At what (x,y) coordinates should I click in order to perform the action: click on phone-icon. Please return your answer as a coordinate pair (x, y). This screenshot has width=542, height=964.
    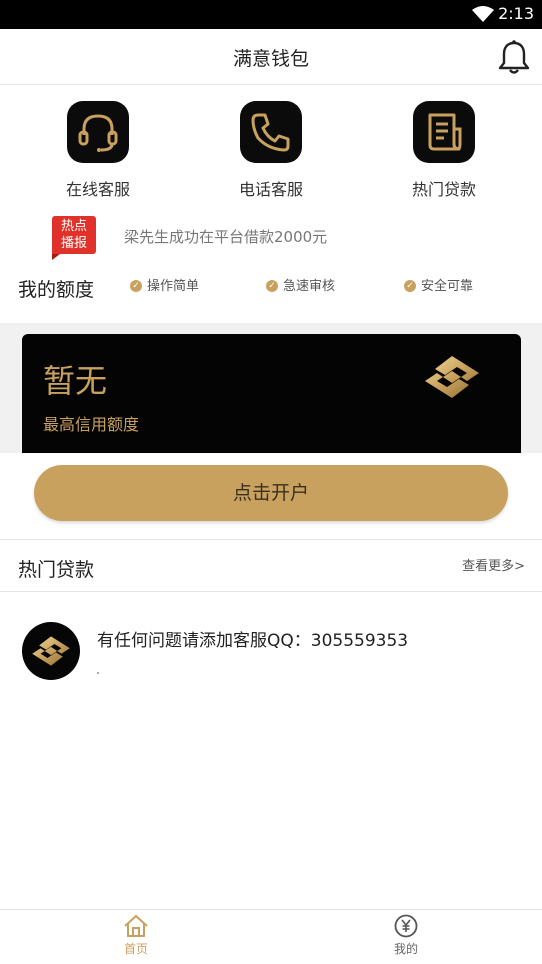
    Looking at the image, I should click on (270, 132).